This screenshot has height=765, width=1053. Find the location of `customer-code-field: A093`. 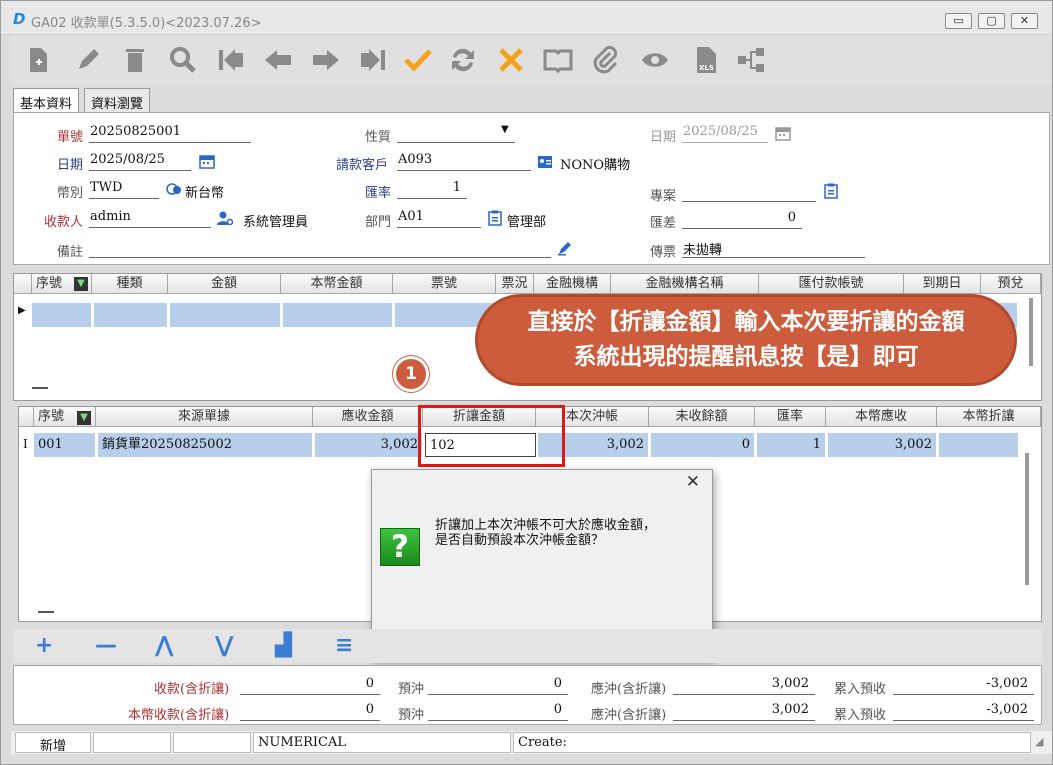

customer-code-field: A093 is located at coordinates (464, 161).